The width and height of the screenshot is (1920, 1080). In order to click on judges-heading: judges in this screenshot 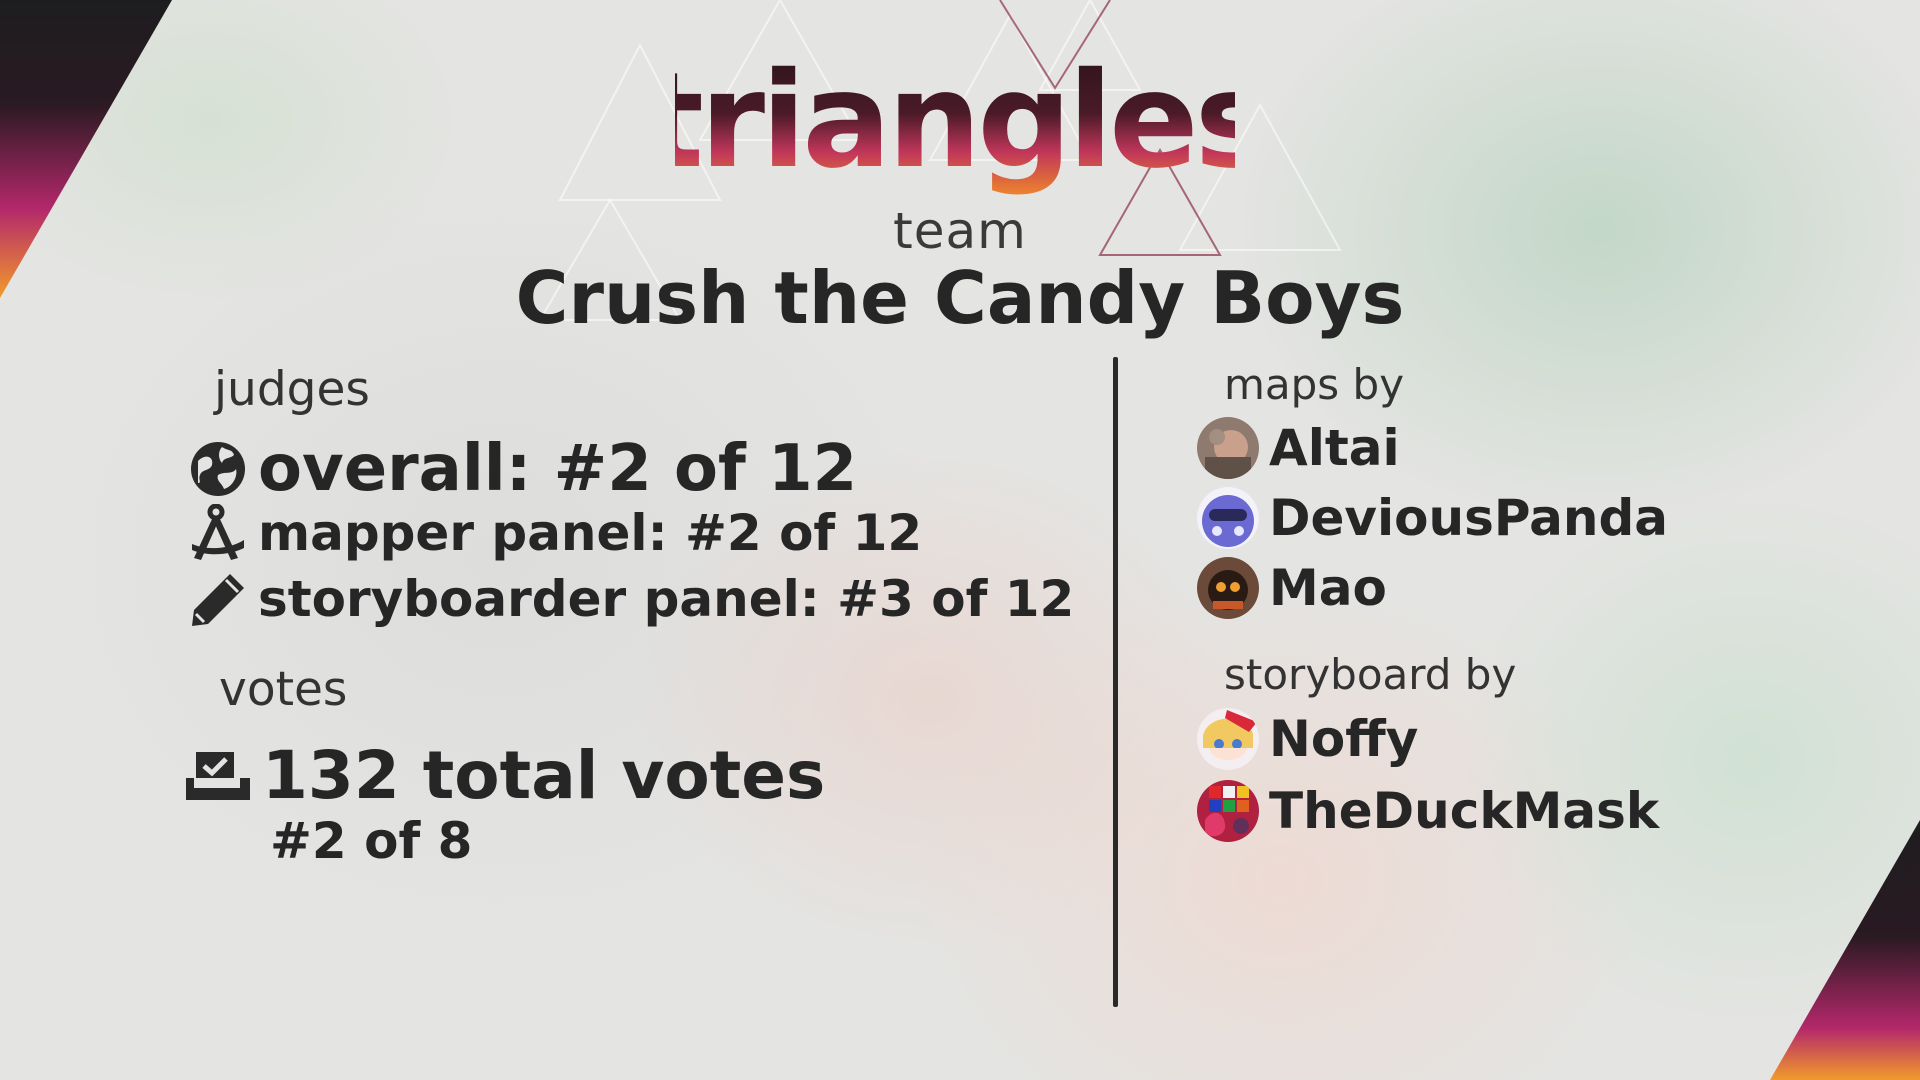, I will do `click(292, 389)`.